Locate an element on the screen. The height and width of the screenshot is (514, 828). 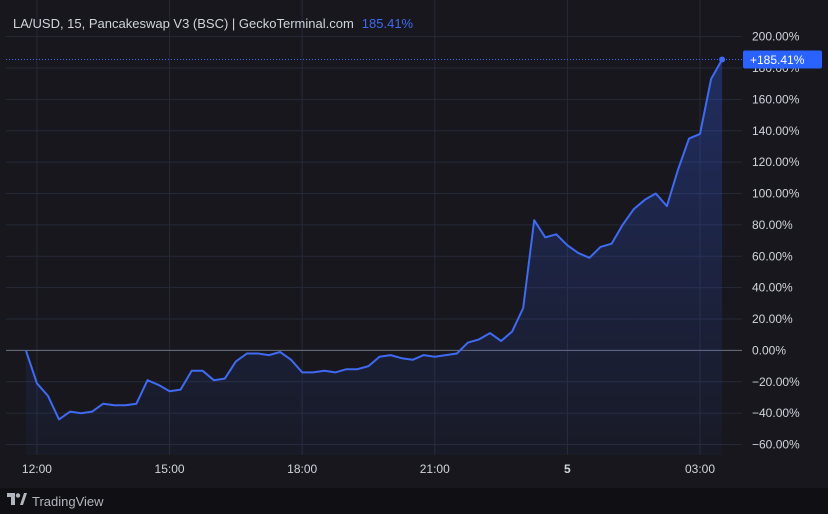
y-tick-label: 120.00% is located at coordinates (776, 162).